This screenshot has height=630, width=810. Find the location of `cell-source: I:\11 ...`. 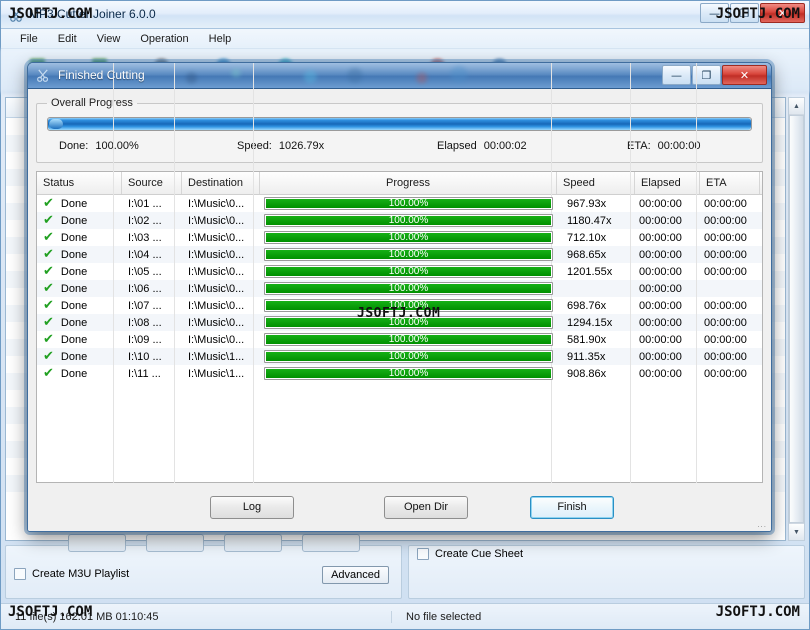

cell-source: I:\11 ... is located at coordinates (144, 373).